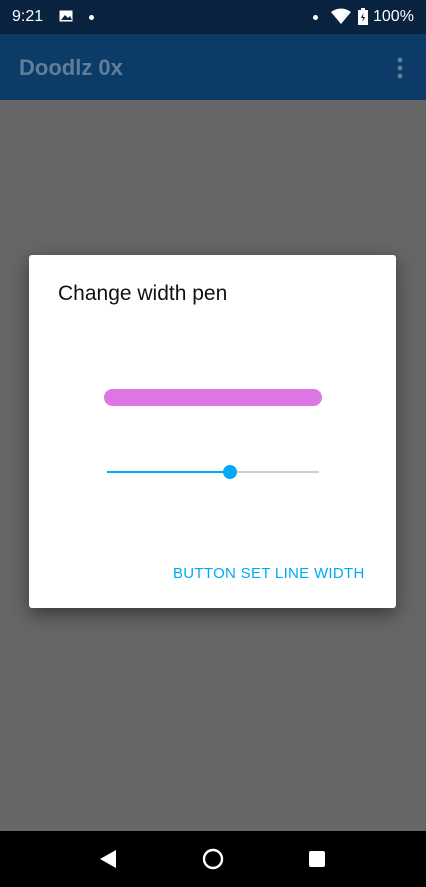 The height and width of the screenshot is (887, 426). What do you see at coordinates (341, 16) in the screenshot?
I see `wifi-icon` at bounding box center [341, 16].